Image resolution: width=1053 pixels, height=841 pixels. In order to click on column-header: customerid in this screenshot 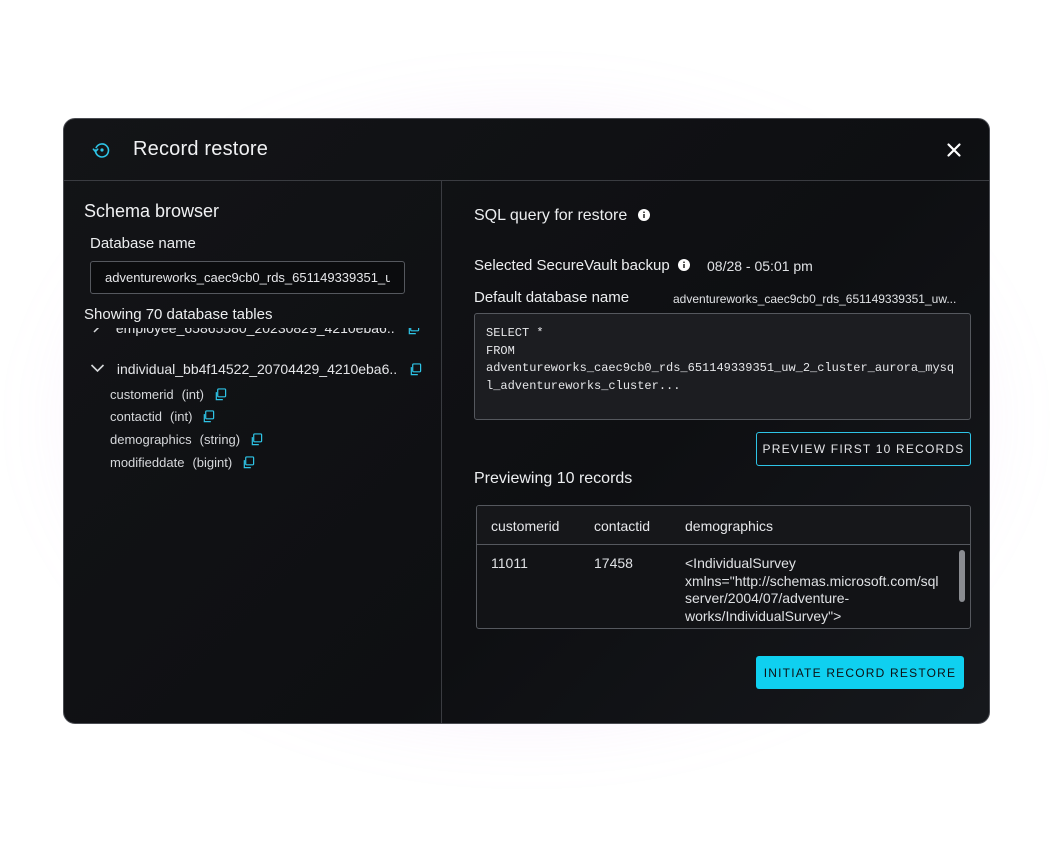, I will do `click(525, 526)`.